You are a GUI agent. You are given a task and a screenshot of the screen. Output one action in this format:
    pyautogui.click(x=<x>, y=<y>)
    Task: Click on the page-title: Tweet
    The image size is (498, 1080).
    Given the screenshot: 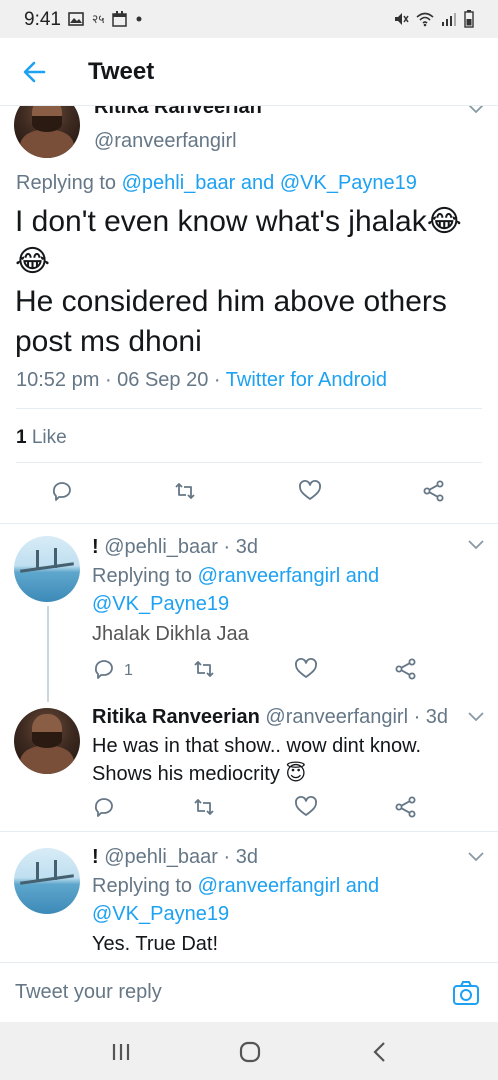 What is the action you would take?
    pyautogui.click(x=121, y=71)
    